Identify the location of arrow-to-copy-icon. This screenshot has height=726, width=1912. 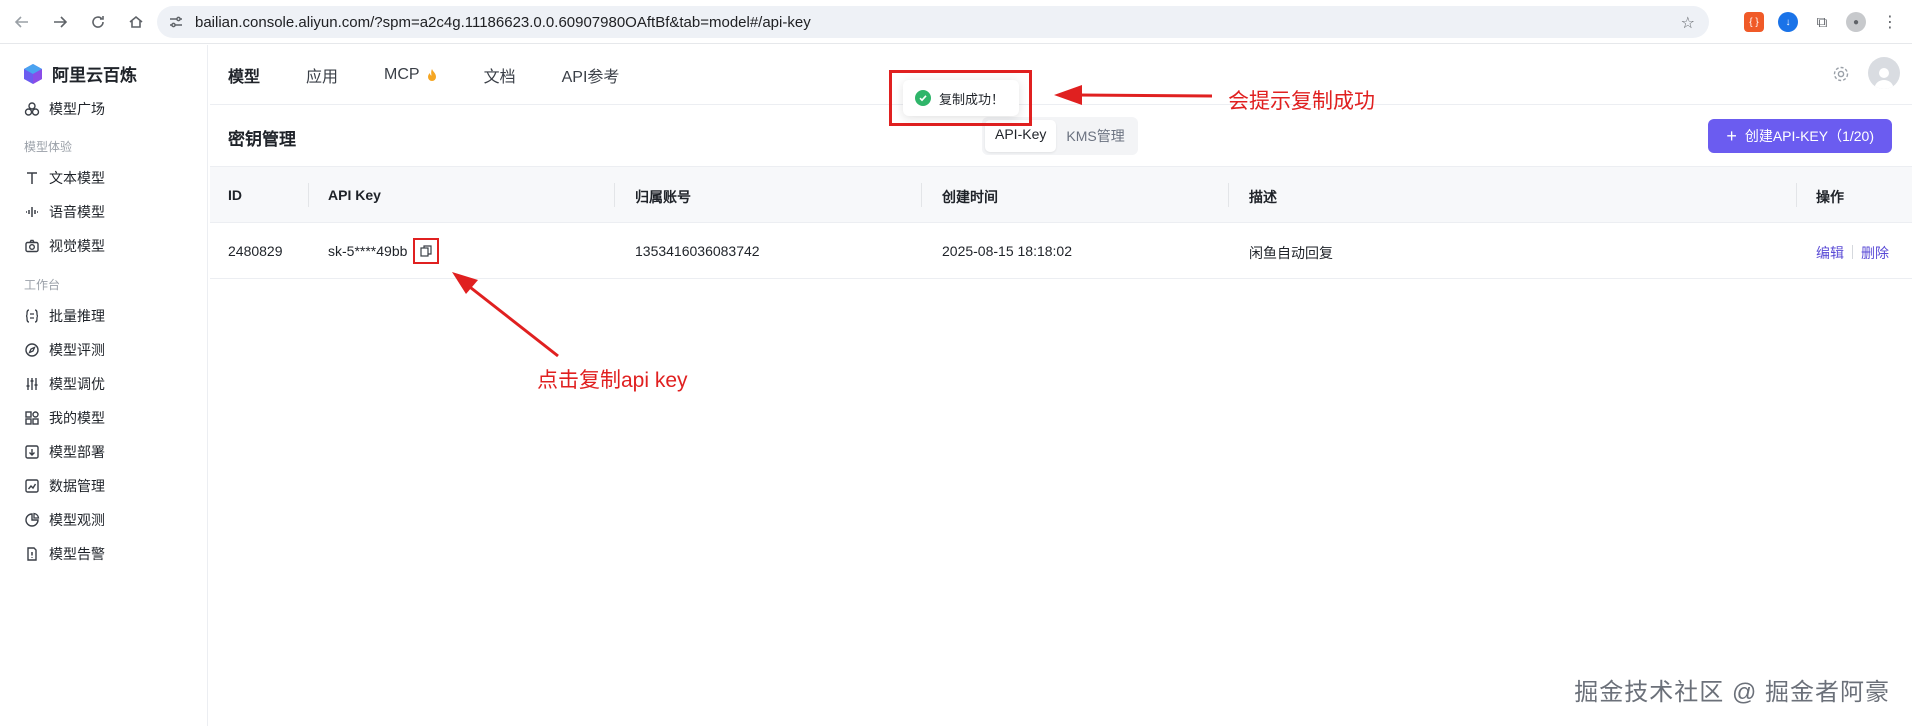
(505, 315).